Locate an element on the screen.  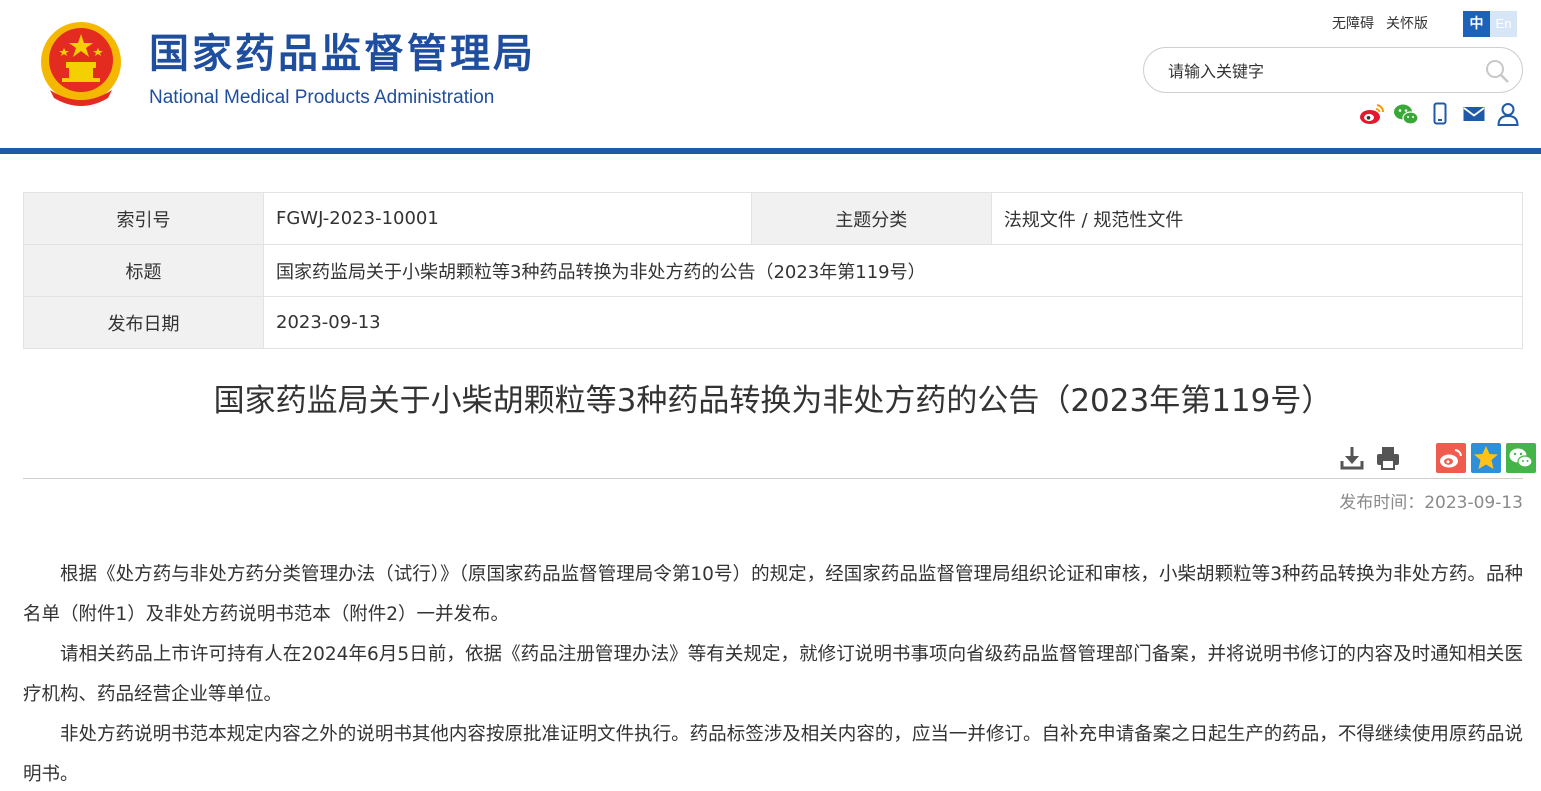
wechat-icon is located at coordinates (1406, 114).